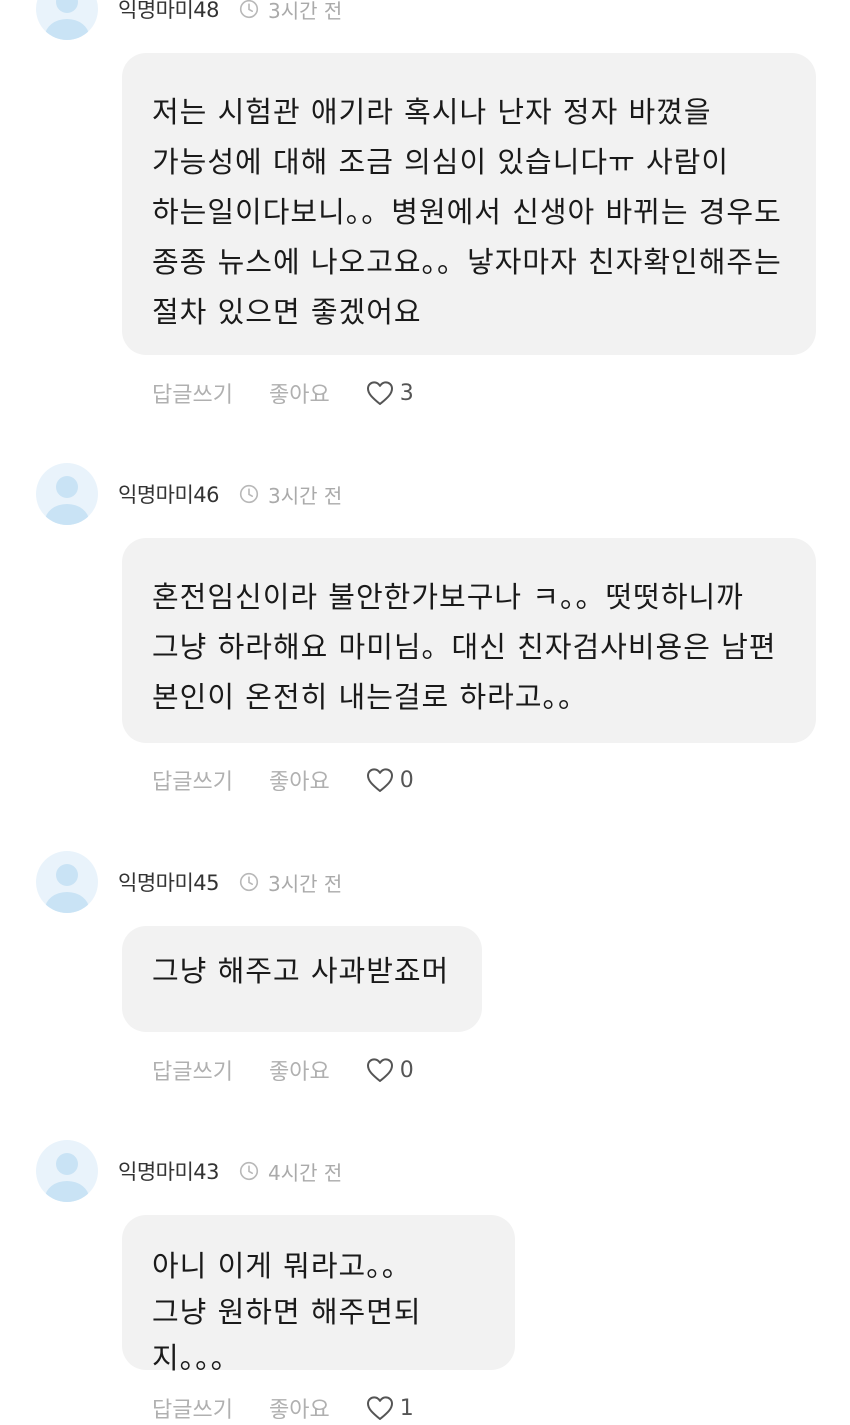  I want to click on nickname: 익명마미43, so click(169, 1171).